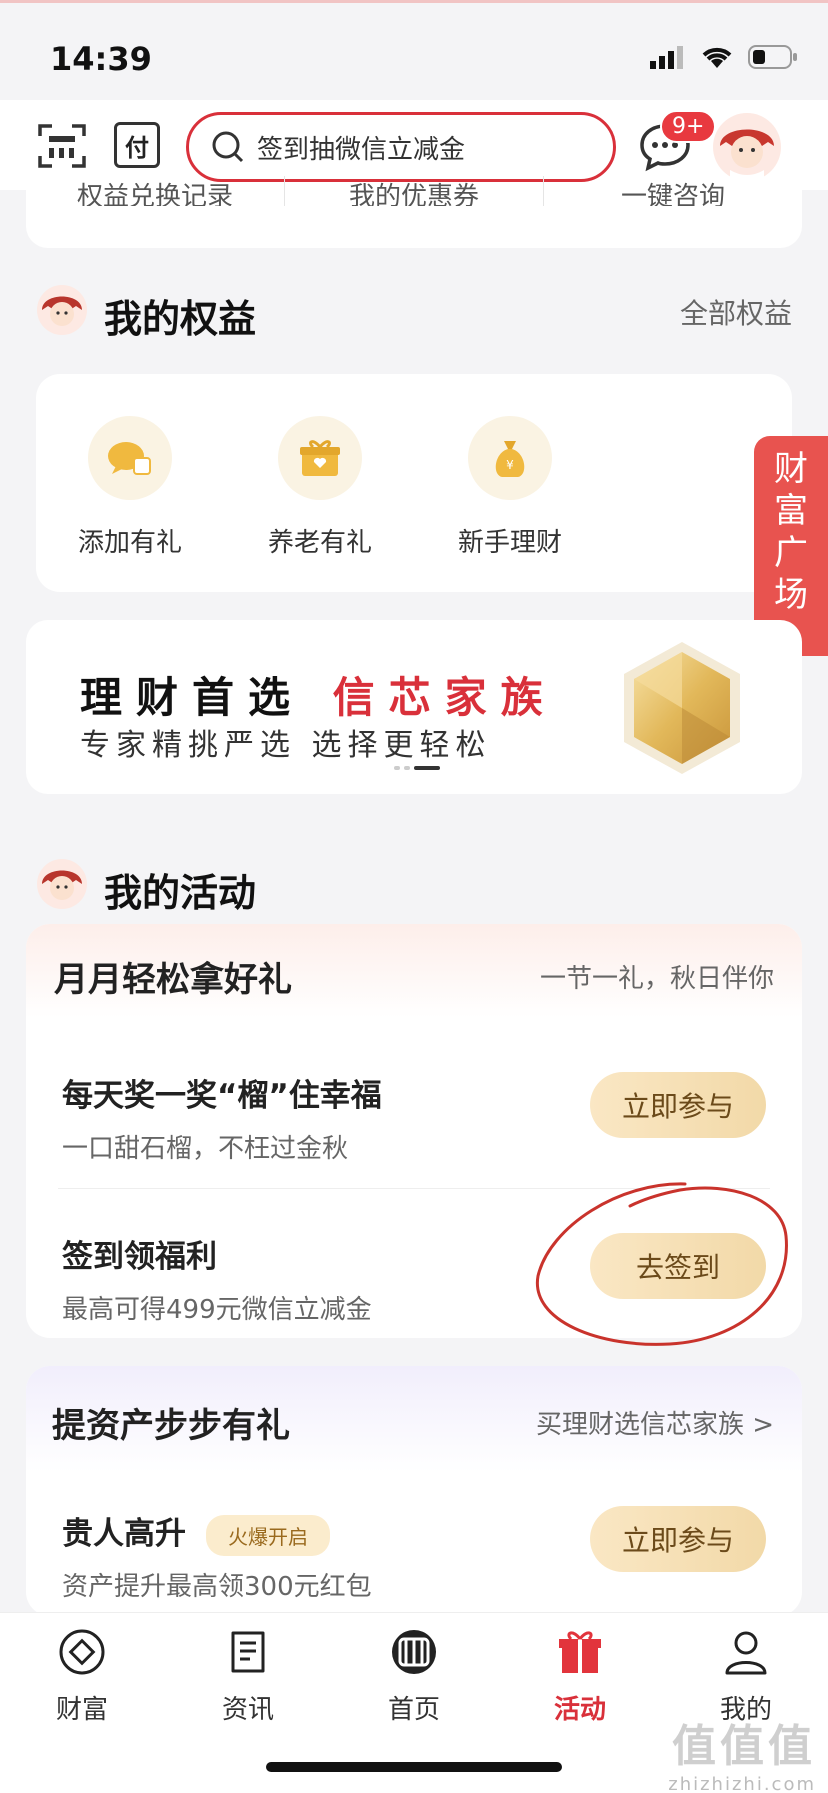  What do you see at coordinates (688, 126) in the screenshot?
I see `message-badge: 9+` at bounding box center [688, 126].